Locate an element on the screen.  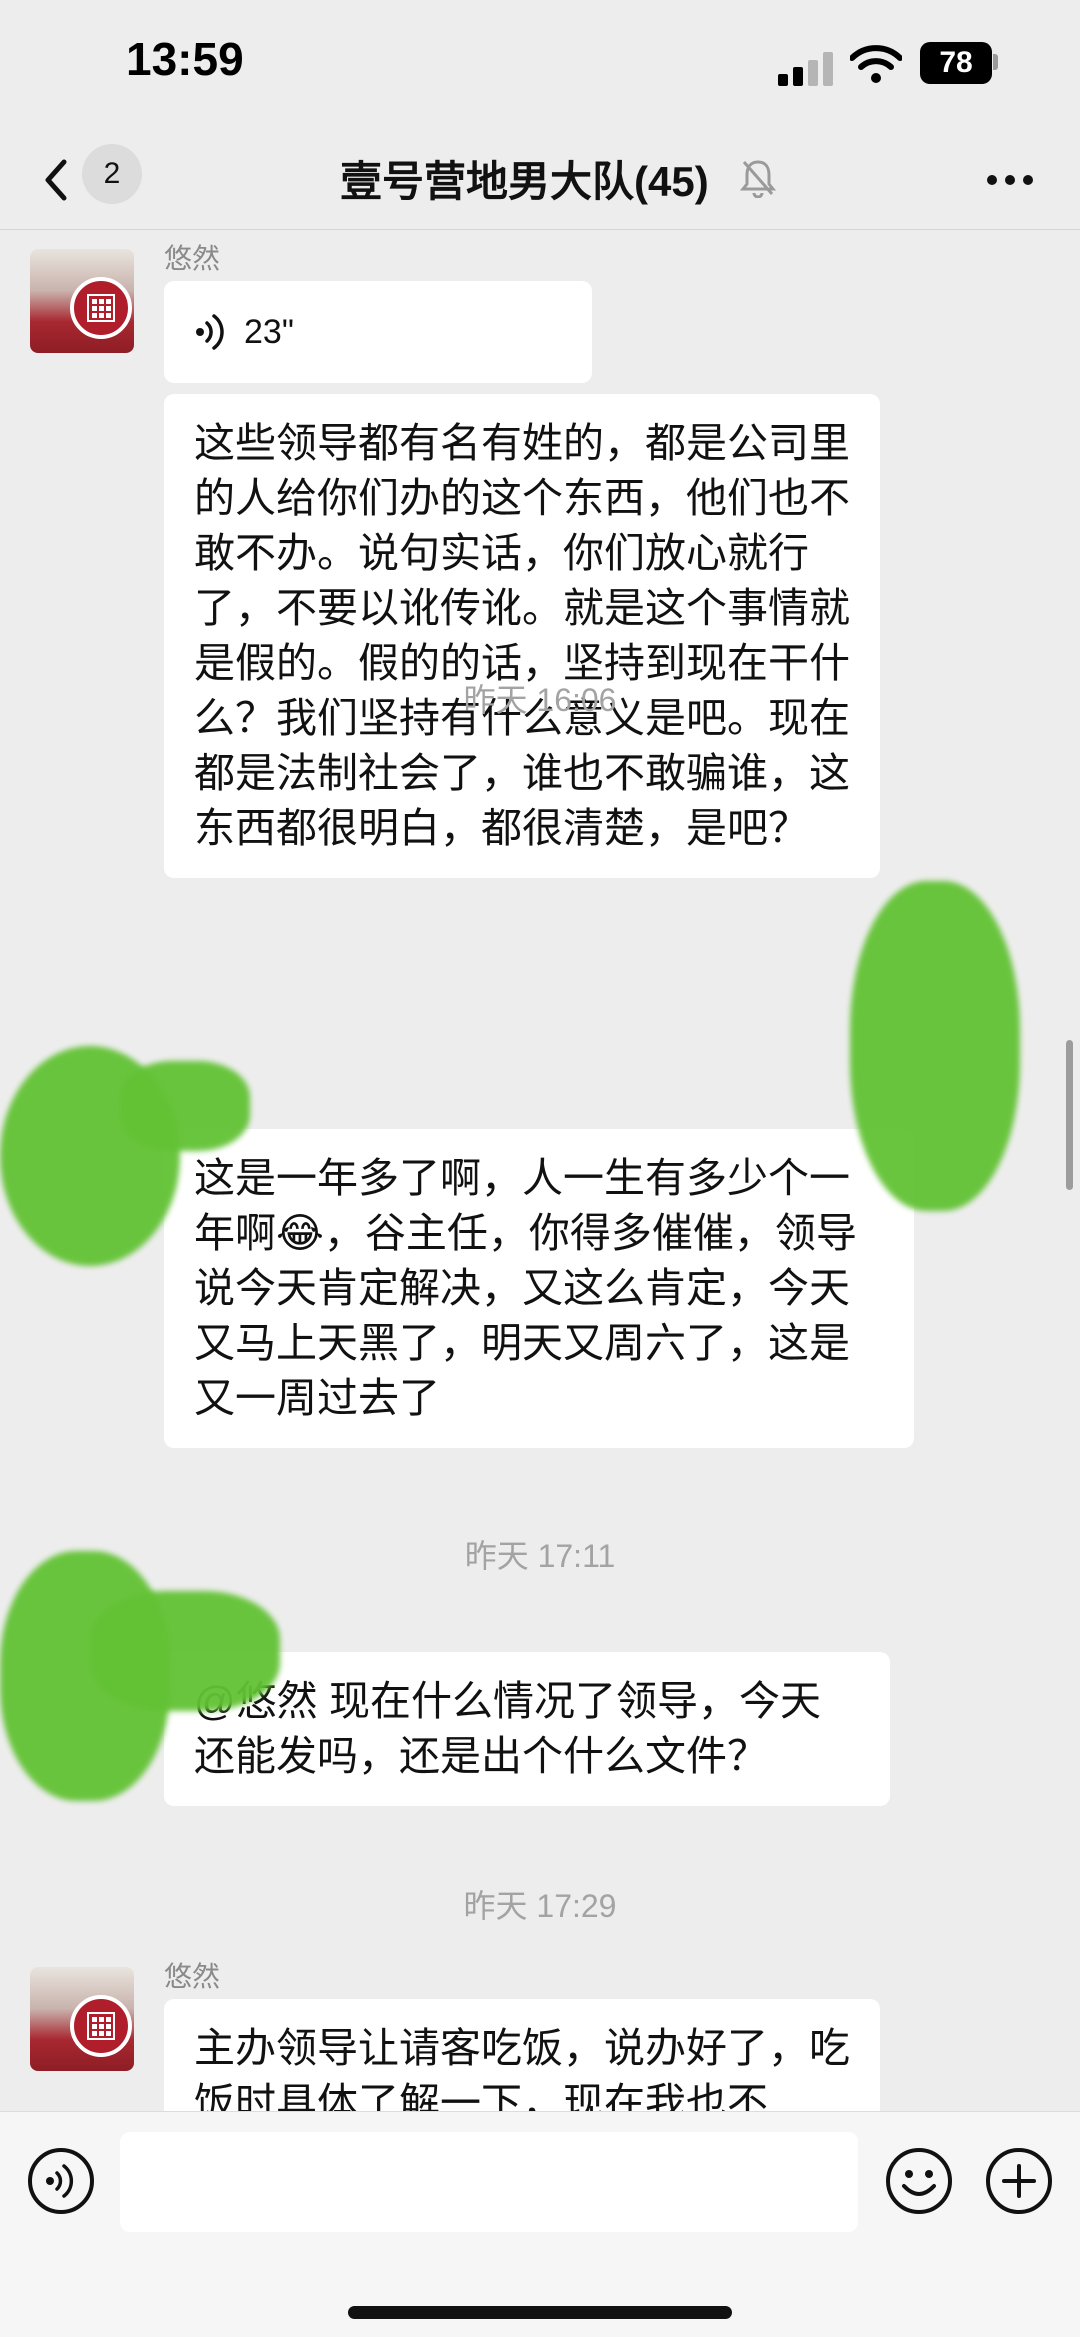
timestamp: 昨天 17:29 is located at coordinates (540, 1904).